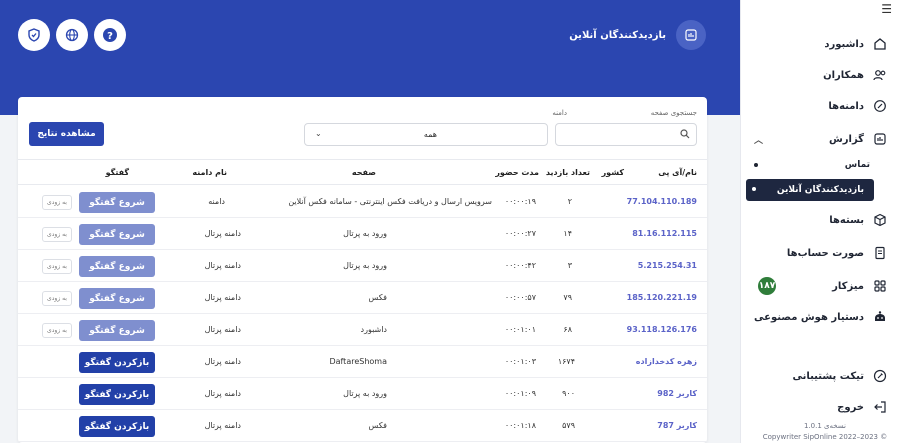  What do you see at coordinates (517, 172) in the screenshot?
I see `header-duration: مدت حضور` at bounding box center [517, 172].